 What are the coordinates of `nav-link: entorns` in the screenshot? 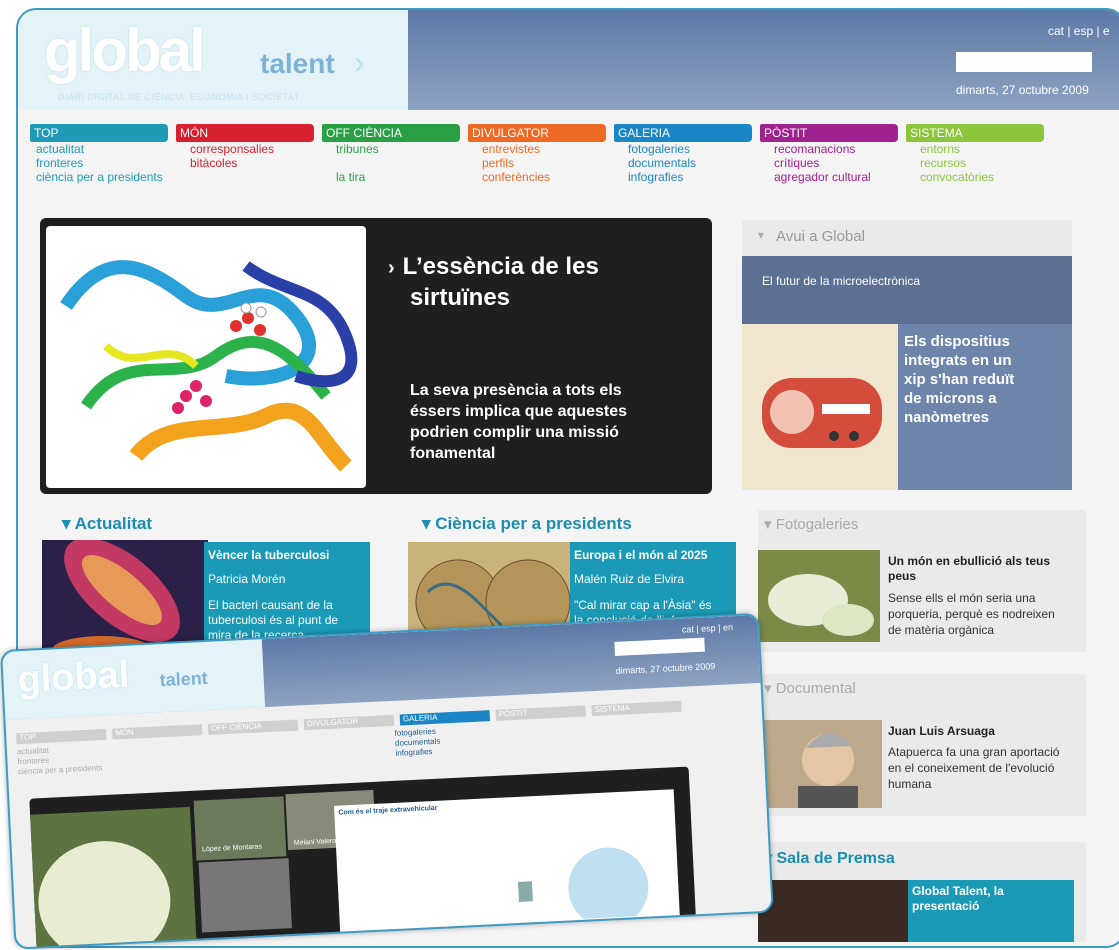 It's located at (975, 149).